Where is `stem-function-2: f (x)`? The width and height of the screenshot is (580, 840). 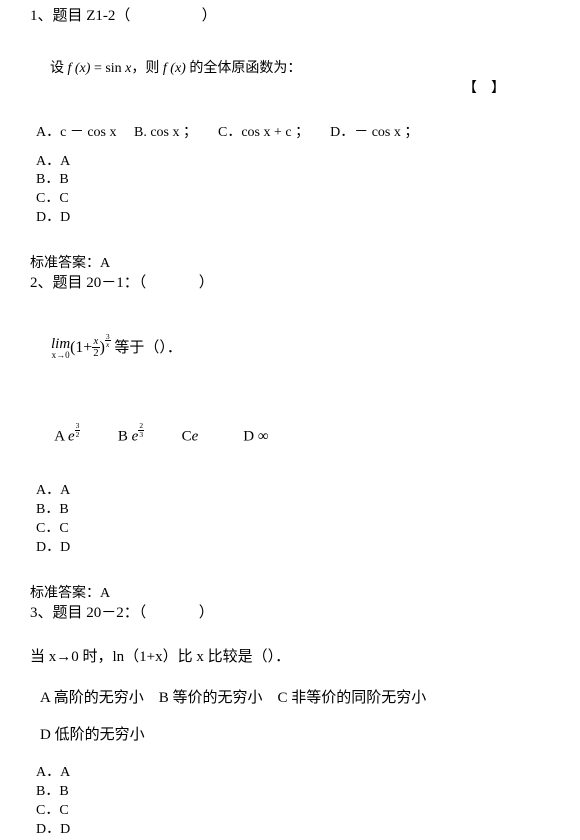
stem-function-2: f (x) is located at coordinates (174, 68).